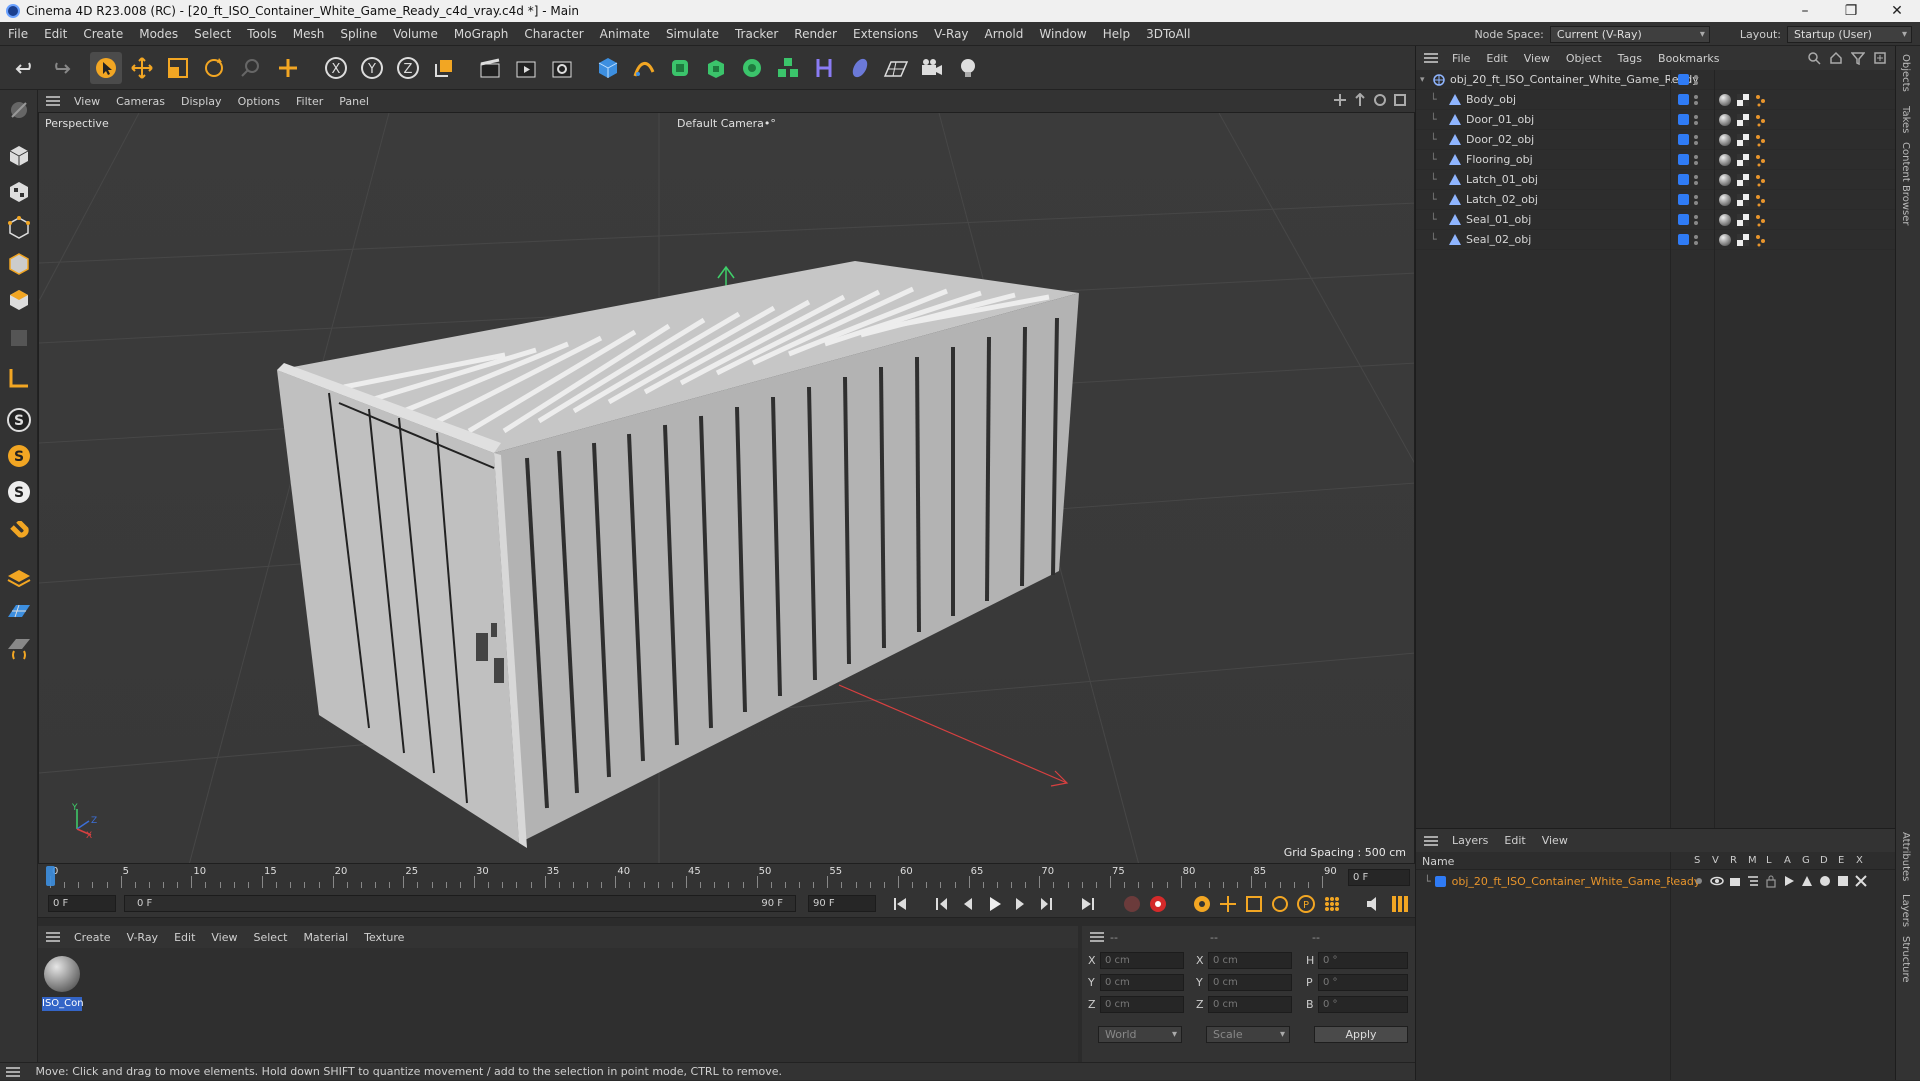 The height and width of the screenshot is (1081, 1920). Describe the element at coordinates (1514, 840) in the screenshot. I see `layers-menu-edit: Edit` at that location.